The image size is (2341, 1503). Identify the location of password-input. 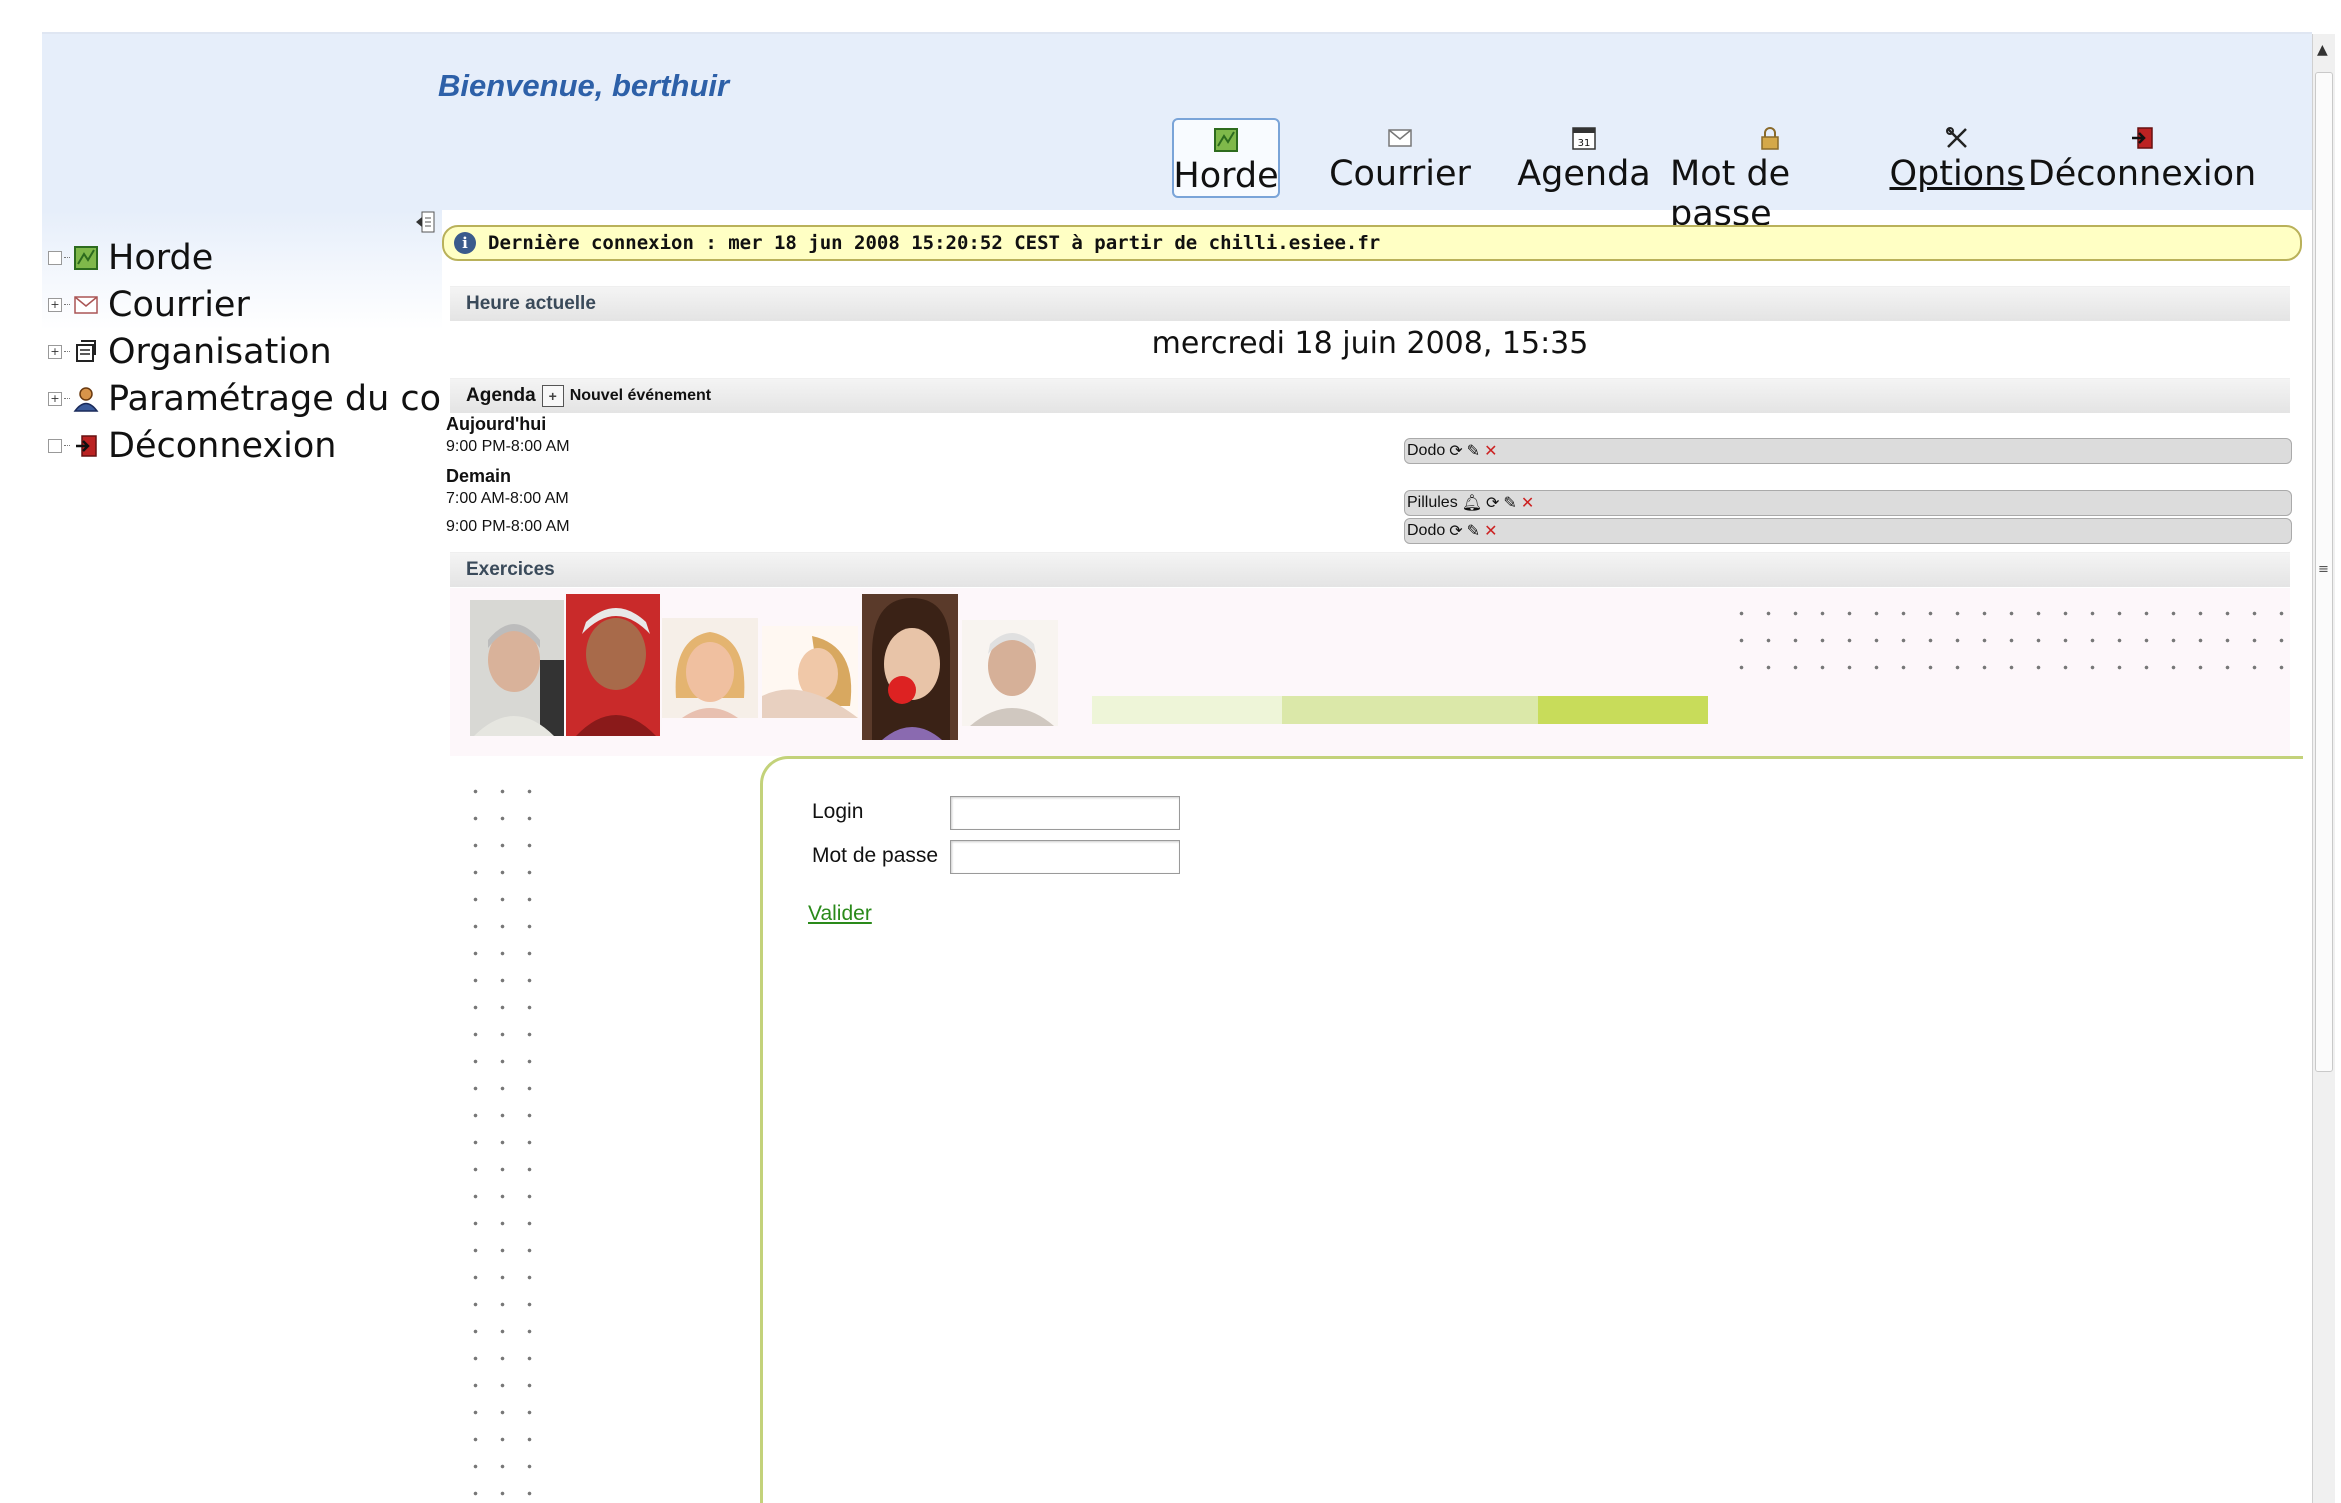
(1065, 857).